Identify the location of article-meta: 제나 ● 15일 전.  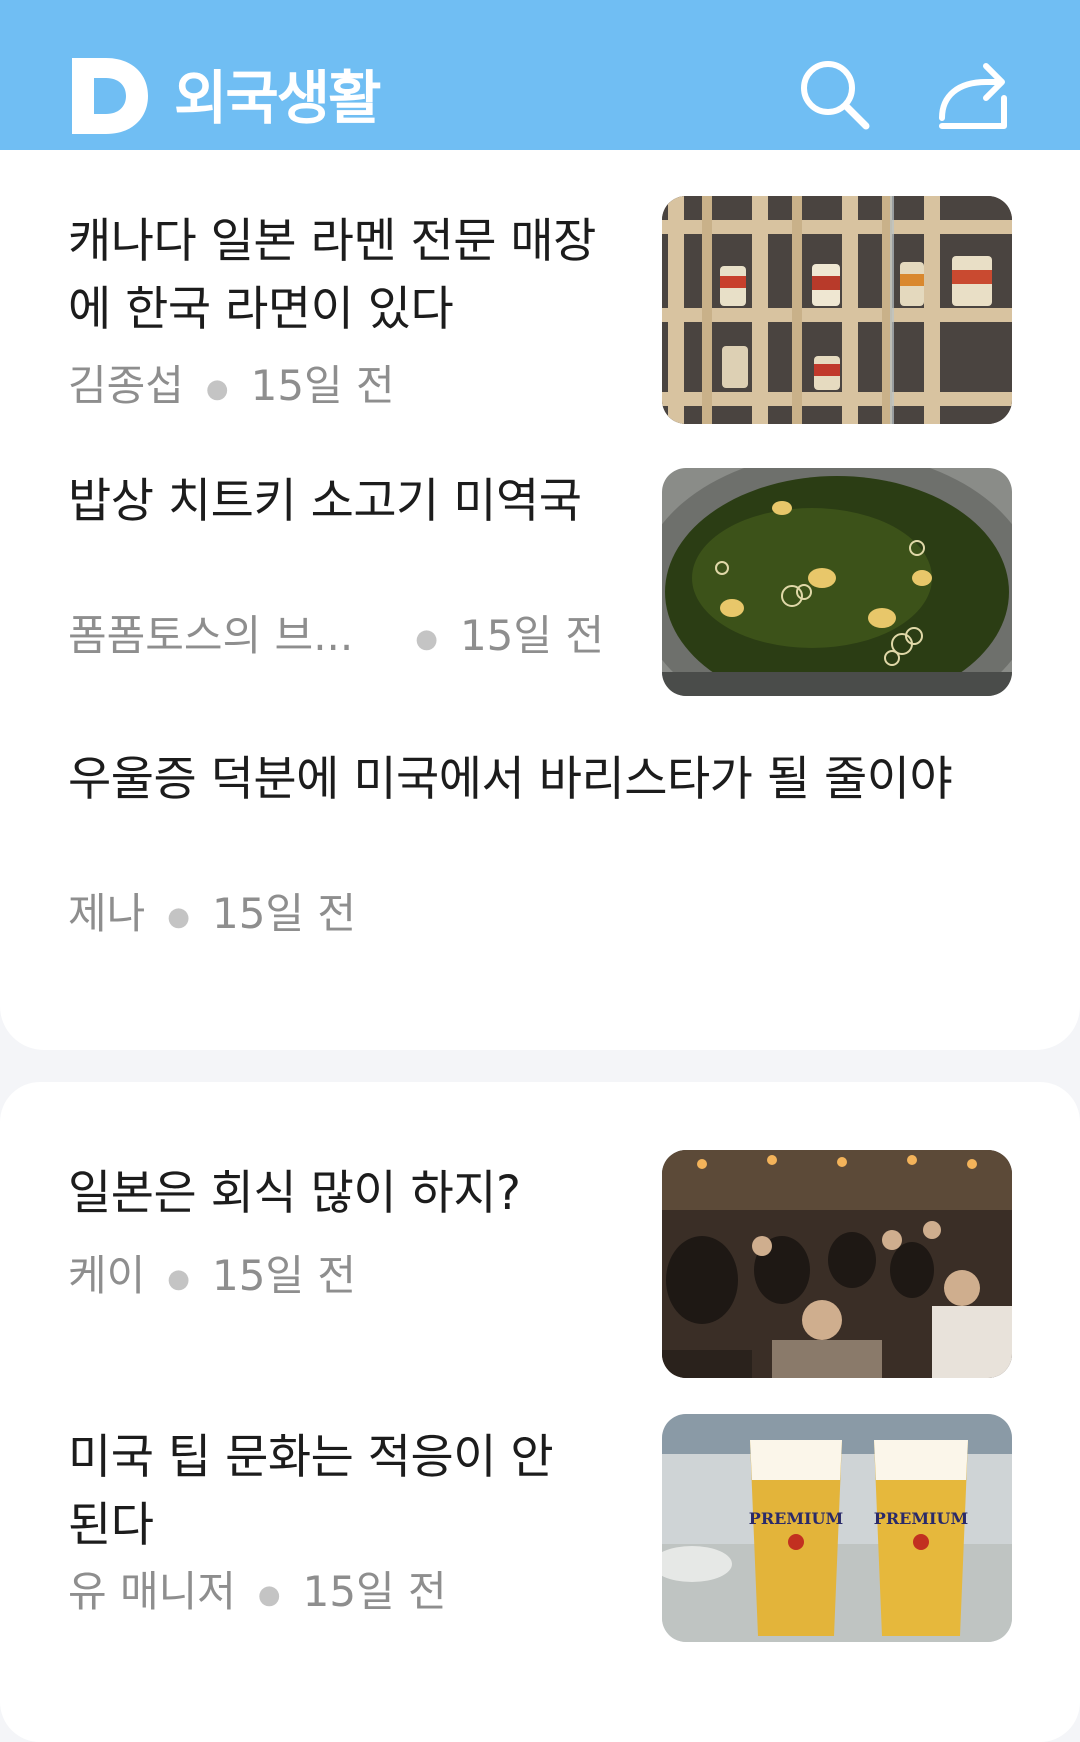
(212, 915).